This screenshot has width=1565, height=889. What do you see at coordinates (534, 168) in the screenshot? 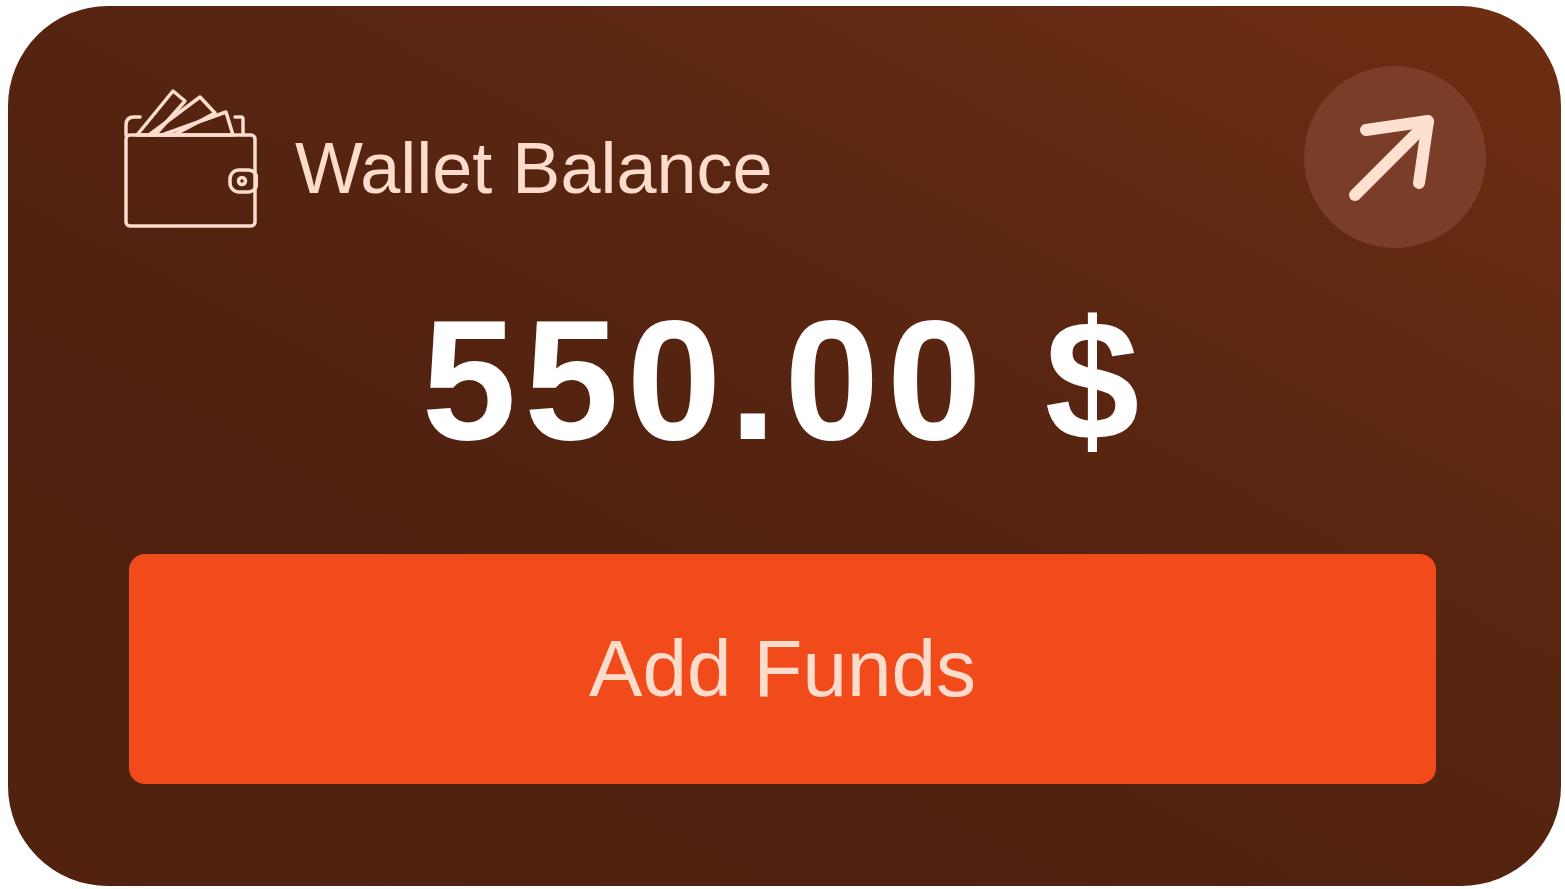
I see `card-title: Wallet Balance` at bounding box center [534, 168].